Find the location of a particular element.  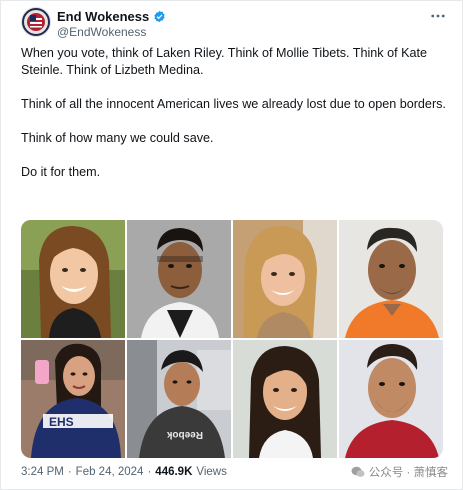

photo-young-man-mugshot is located at coordinates (179, 279).